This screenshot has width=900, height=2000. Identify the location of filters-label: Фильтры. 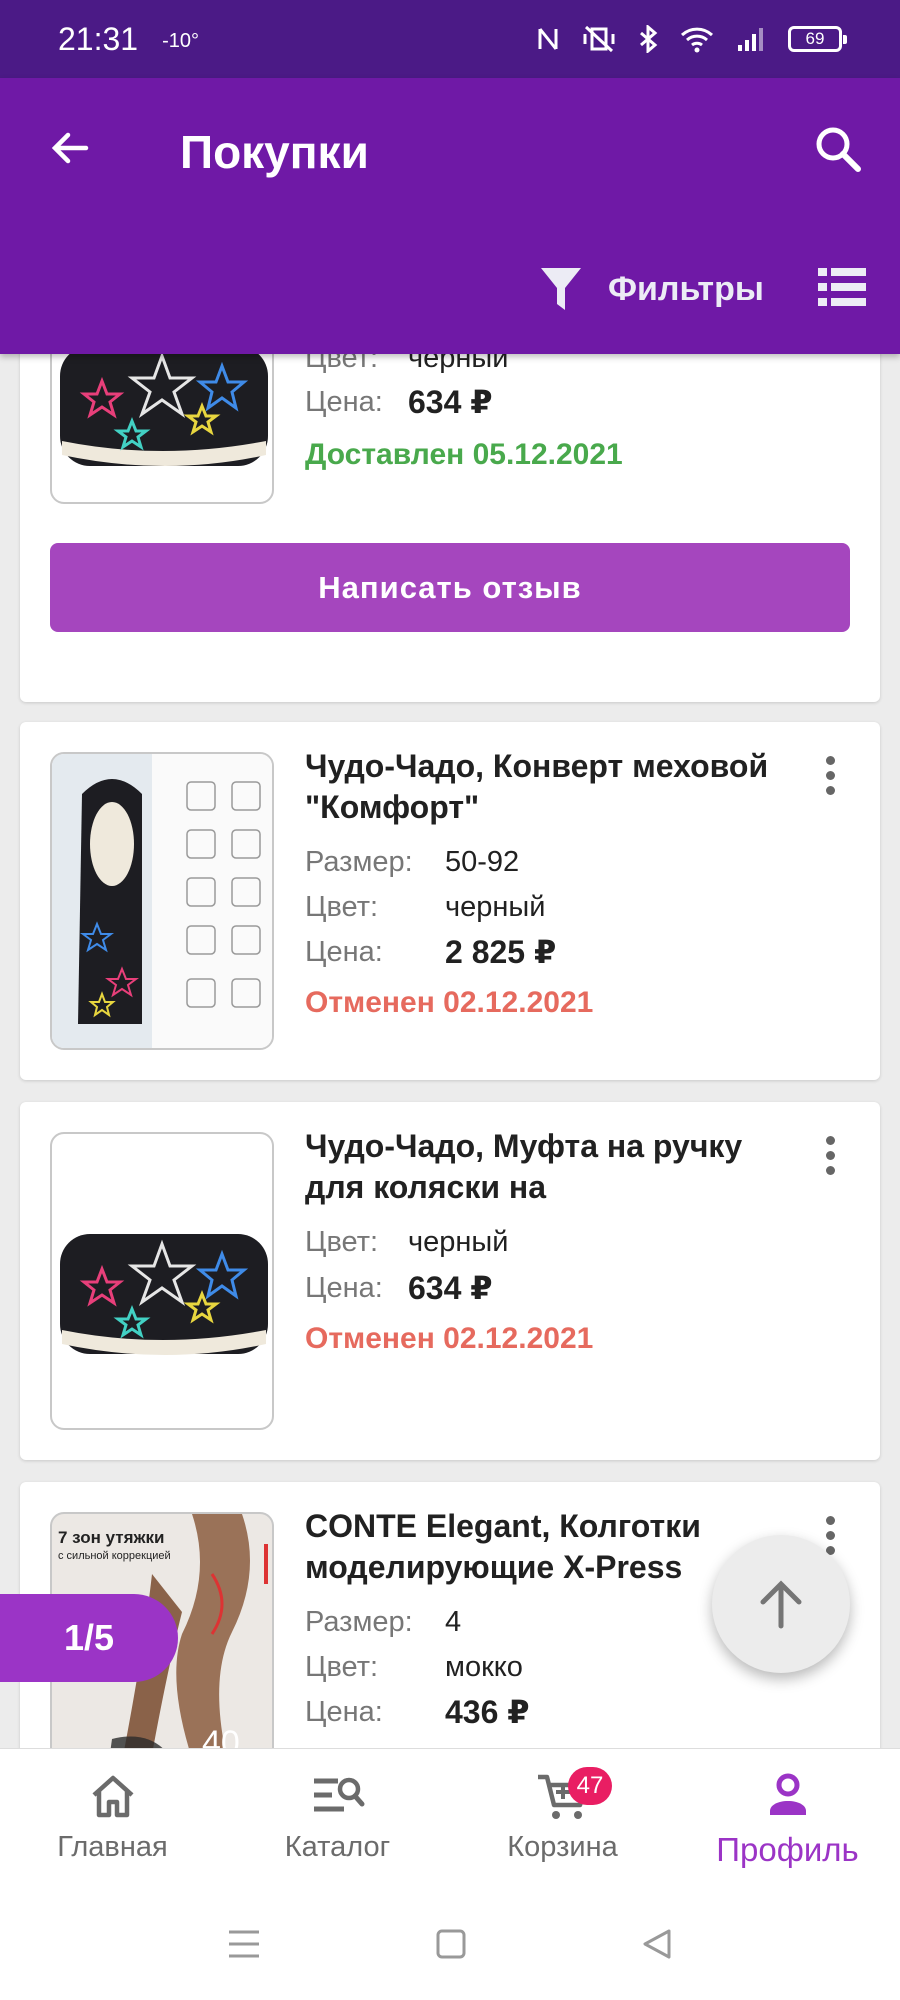
(686, 288).